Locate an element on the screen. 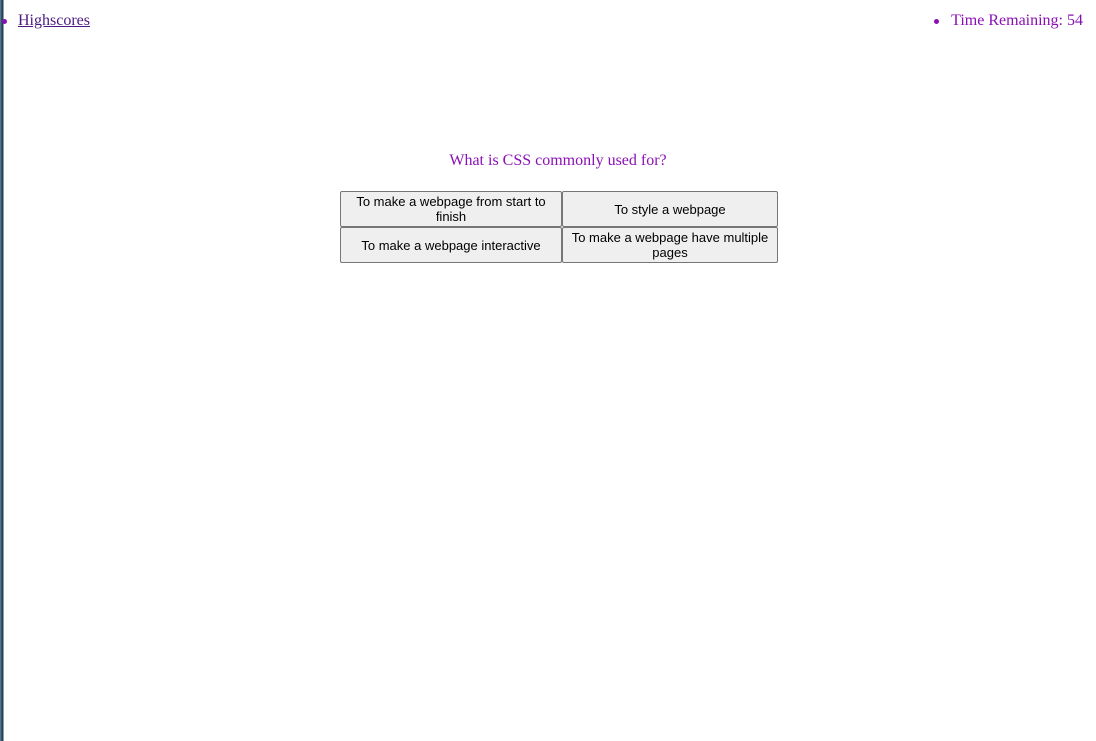 The height and width of the screenshot is (741, 1096). highscores-link: Highscores is located at coordinates (54, 20).